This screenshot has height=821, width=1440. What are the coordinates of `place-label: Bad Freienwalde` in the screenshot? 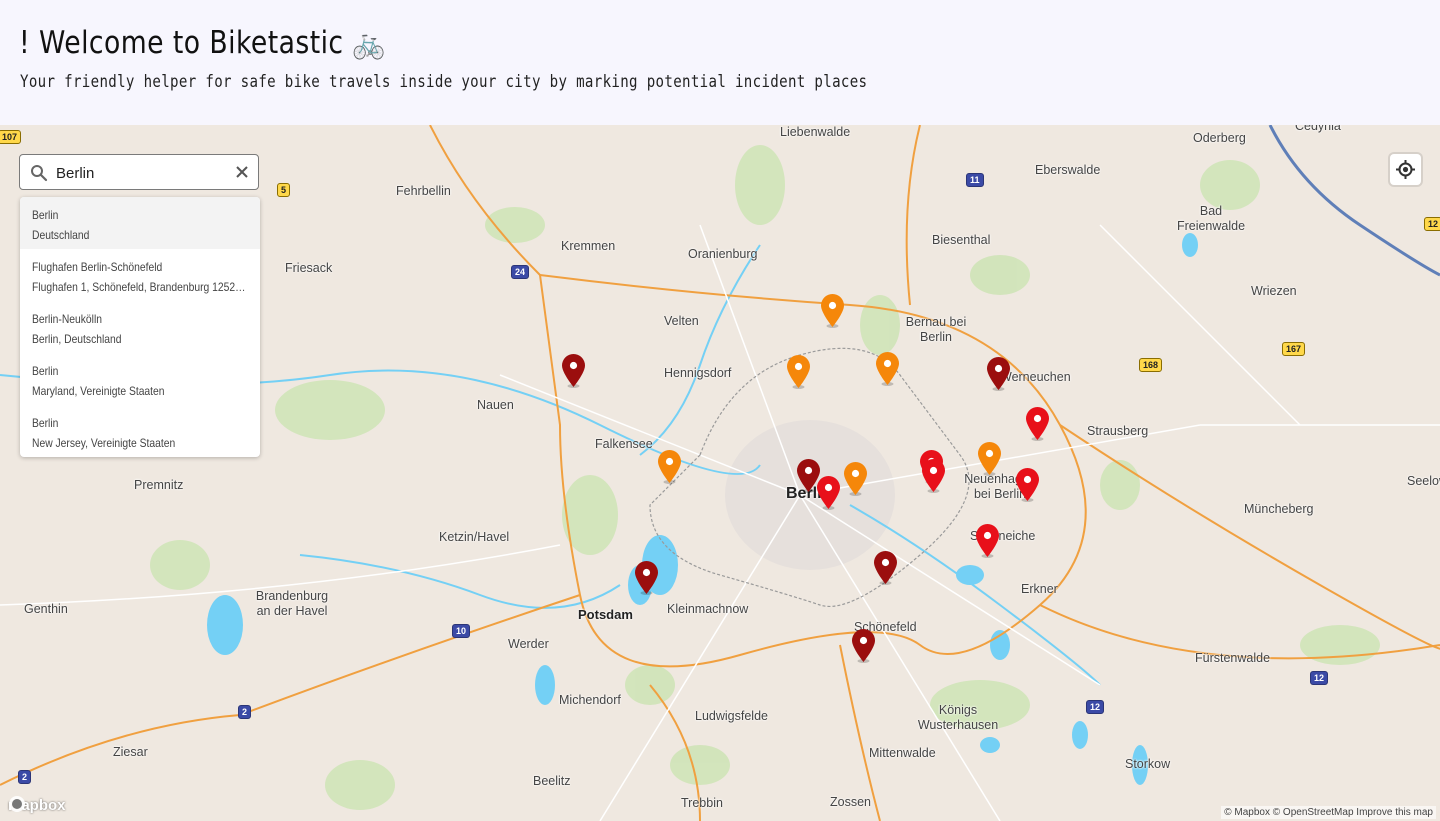 It's located at (1211, 218).